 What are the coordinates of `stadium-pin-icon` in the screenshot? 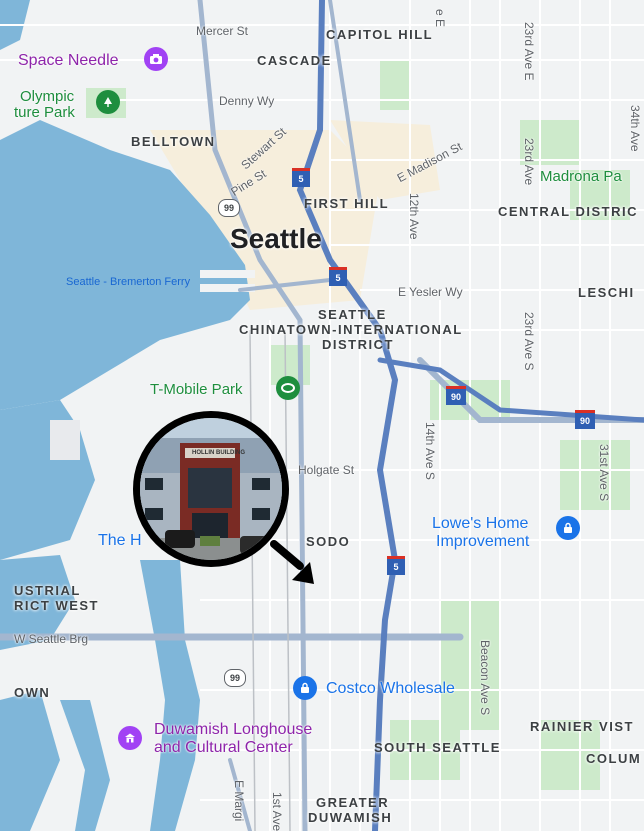 It's located at (288, 388).